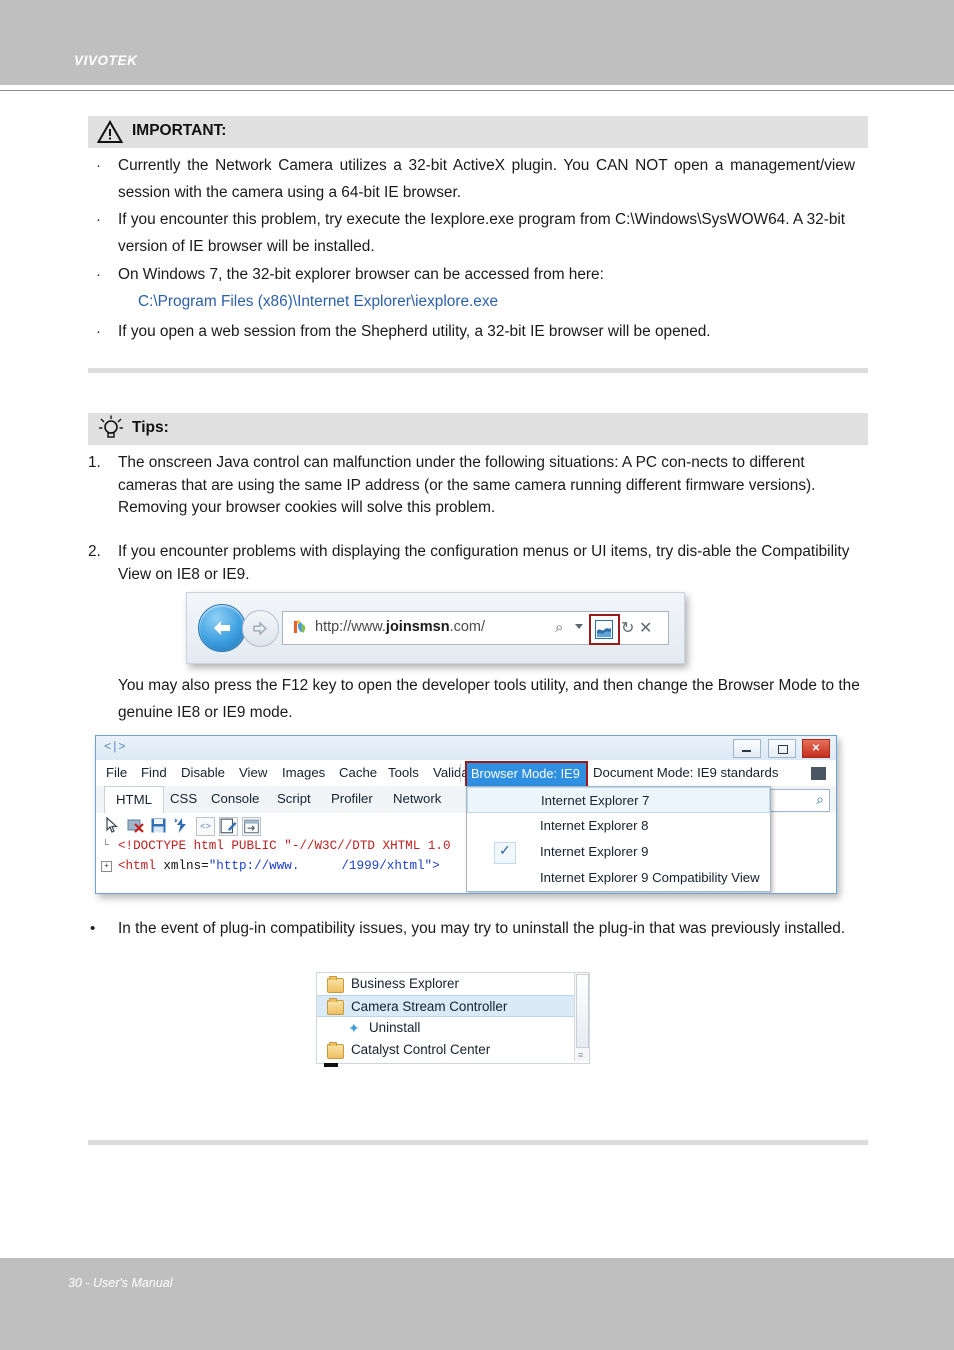  What do you see at coordinates (135, 825) in the screenshot?
I see `clear-browser-cache-icon` at bounding box center [135, 825].